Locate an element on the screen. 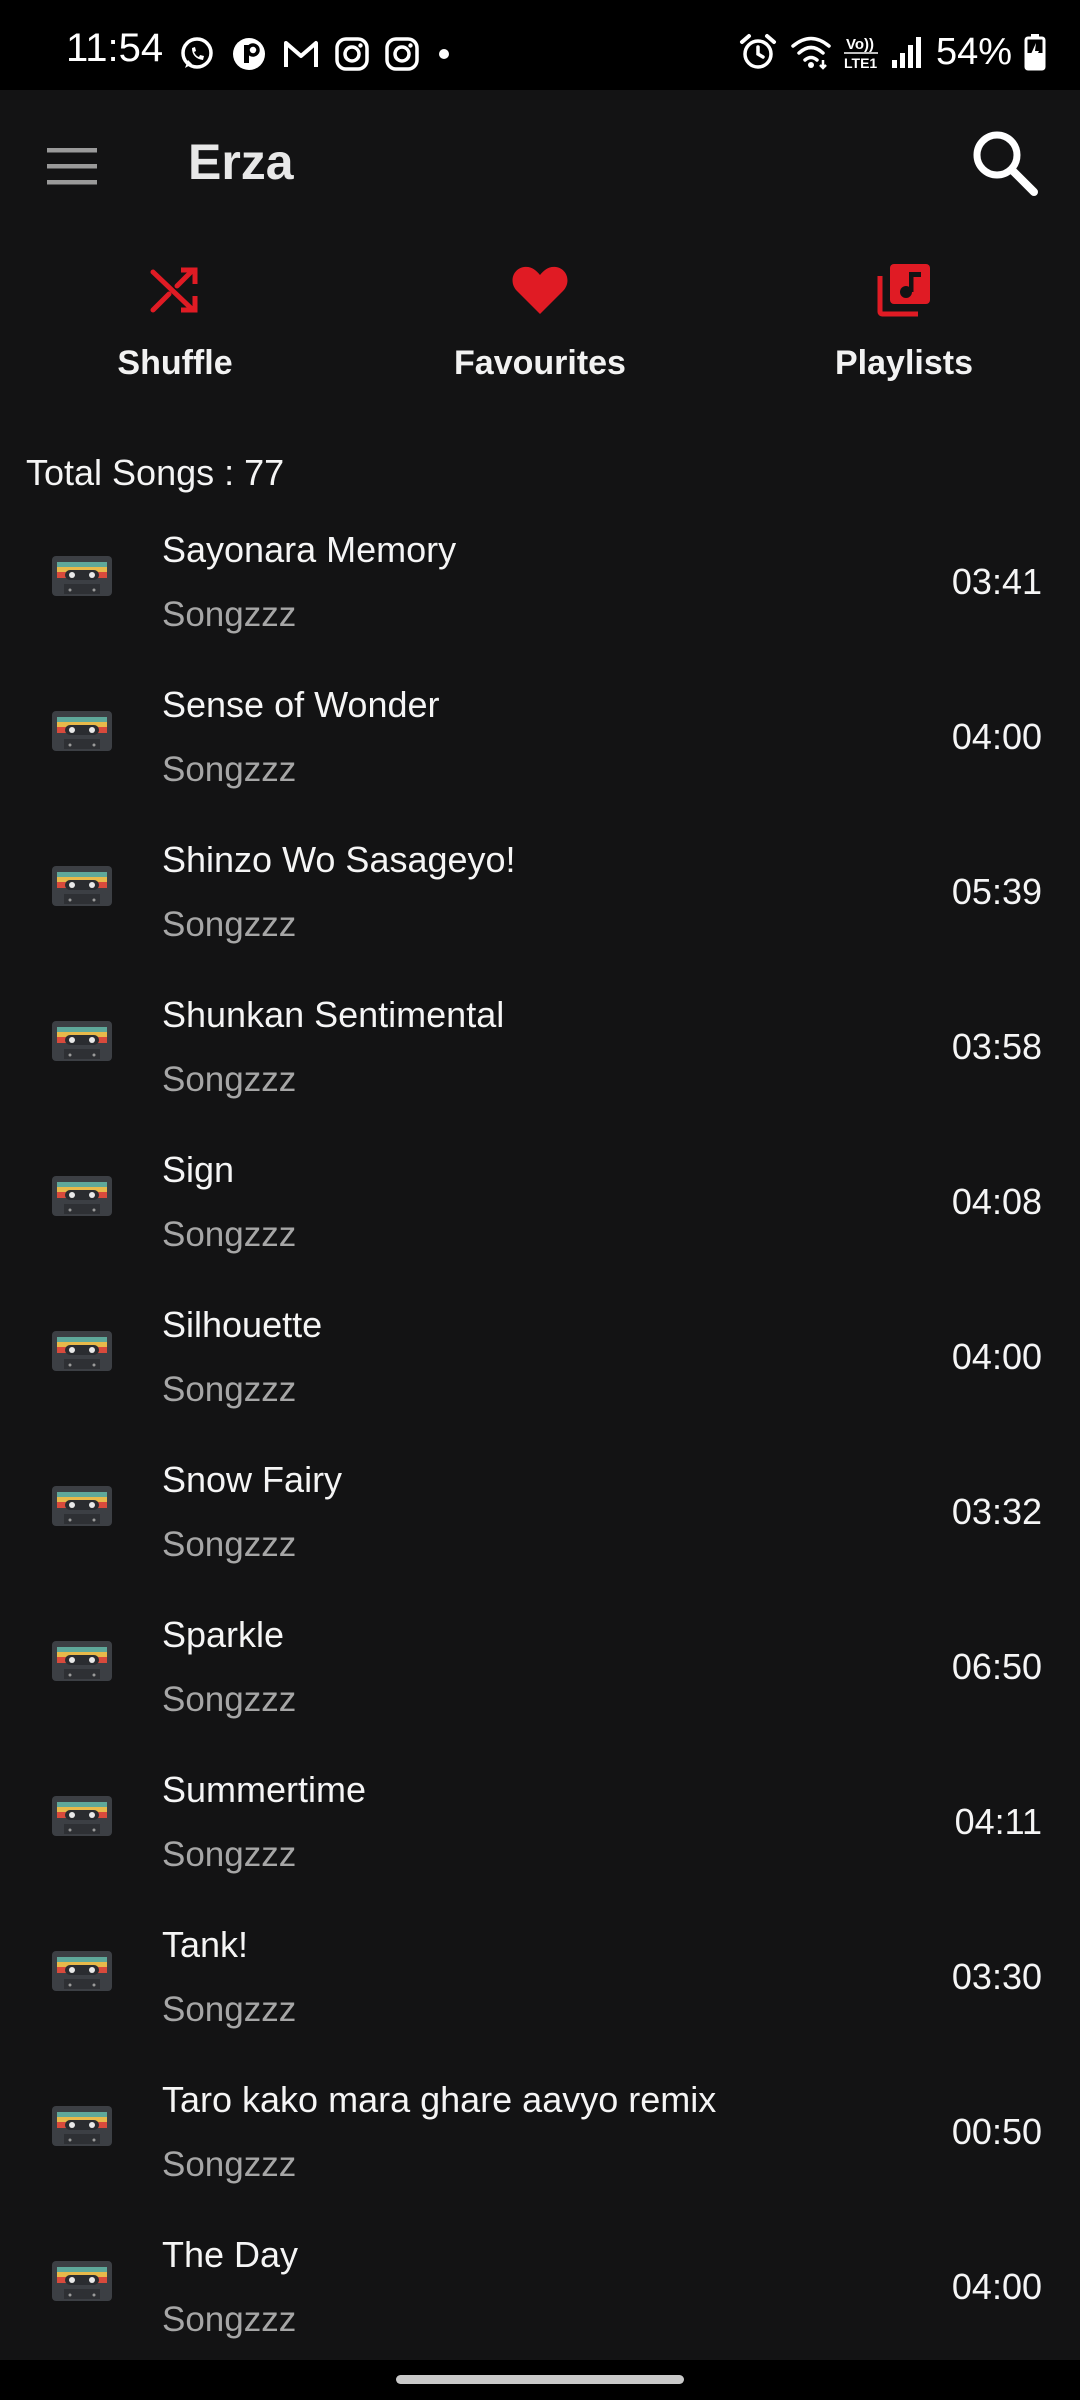 The width and height of the screenshot is (1080, 2400). song-list-item: Sign Songzzz 04:08 is located at coordinates (540, 1197).